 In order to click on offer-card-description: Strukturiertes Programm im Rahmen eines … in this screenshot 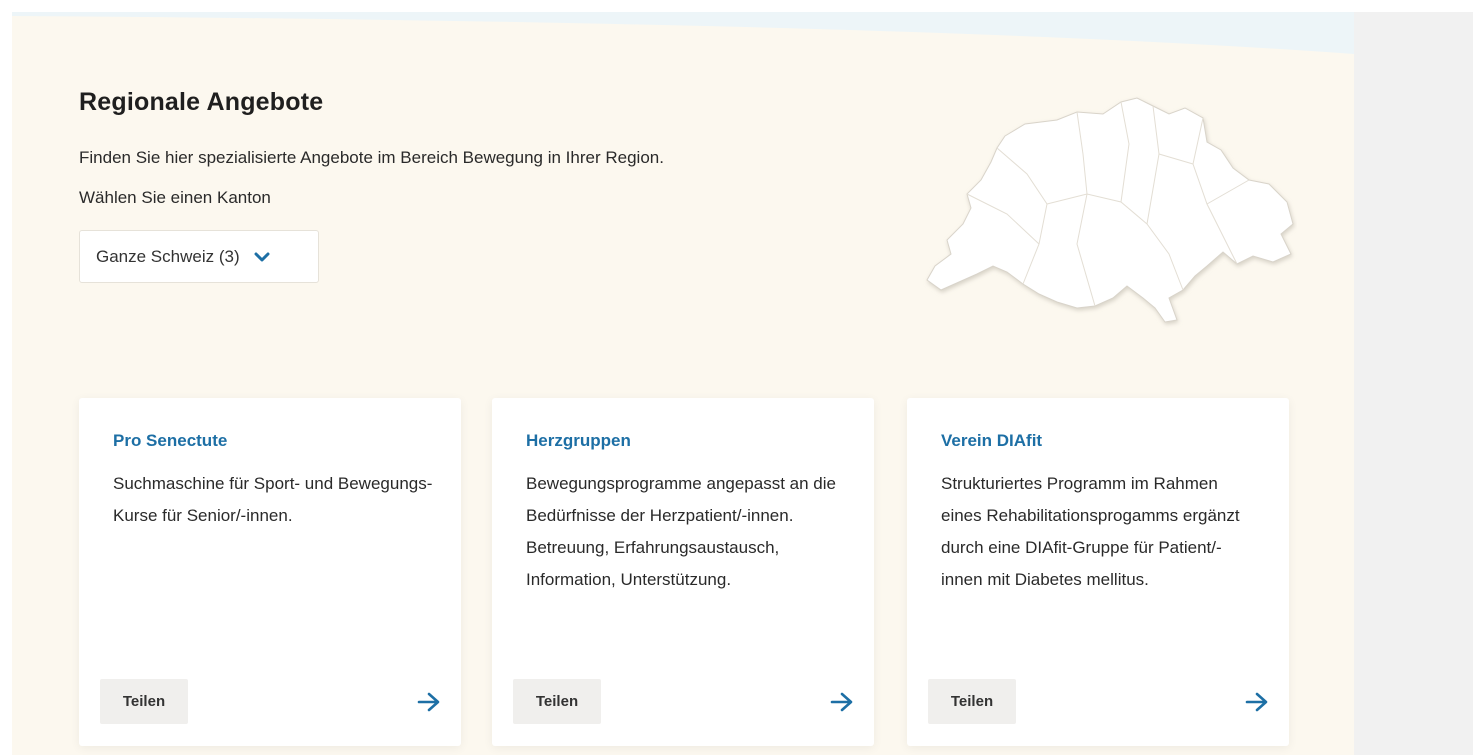, I will do `click(1090, 531)`.